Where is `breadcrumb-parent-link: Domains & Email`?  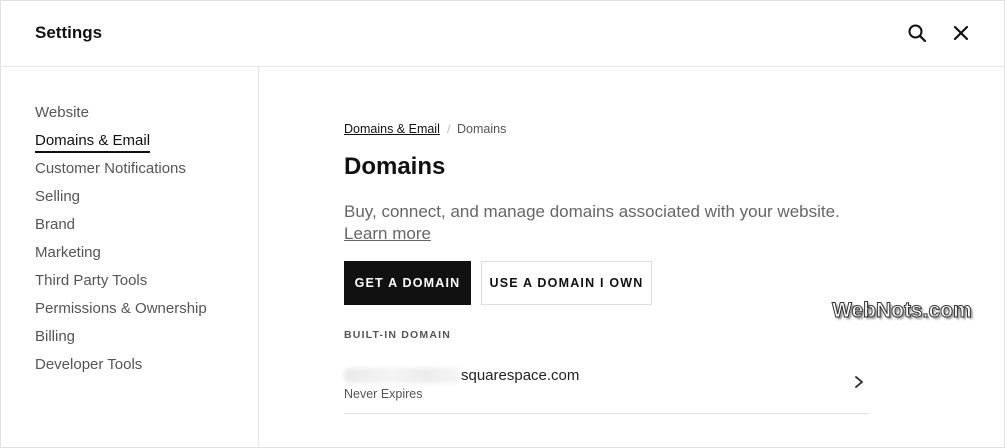 breadcrumb-parent-link: Domains & Email is located at coordinates (392, 129).